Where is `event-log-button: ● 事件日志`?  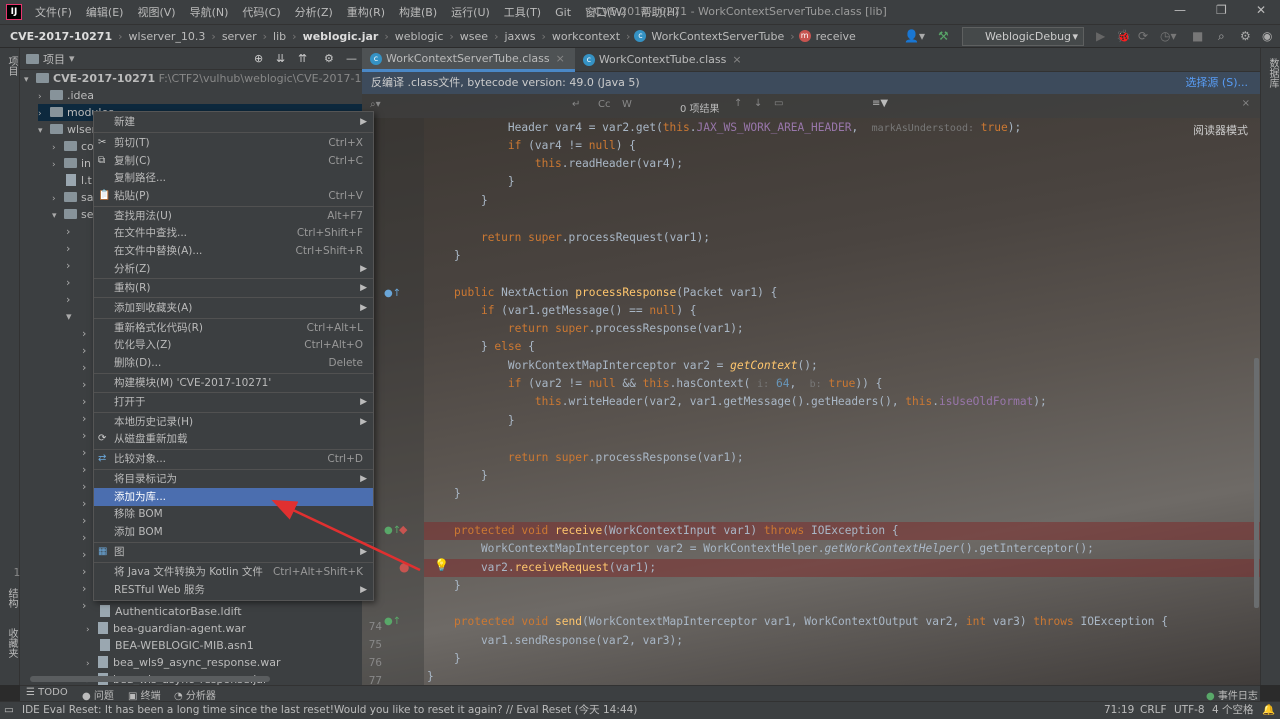
event-log-button: ● 事件日志 is located at coordinates (1232, 694).